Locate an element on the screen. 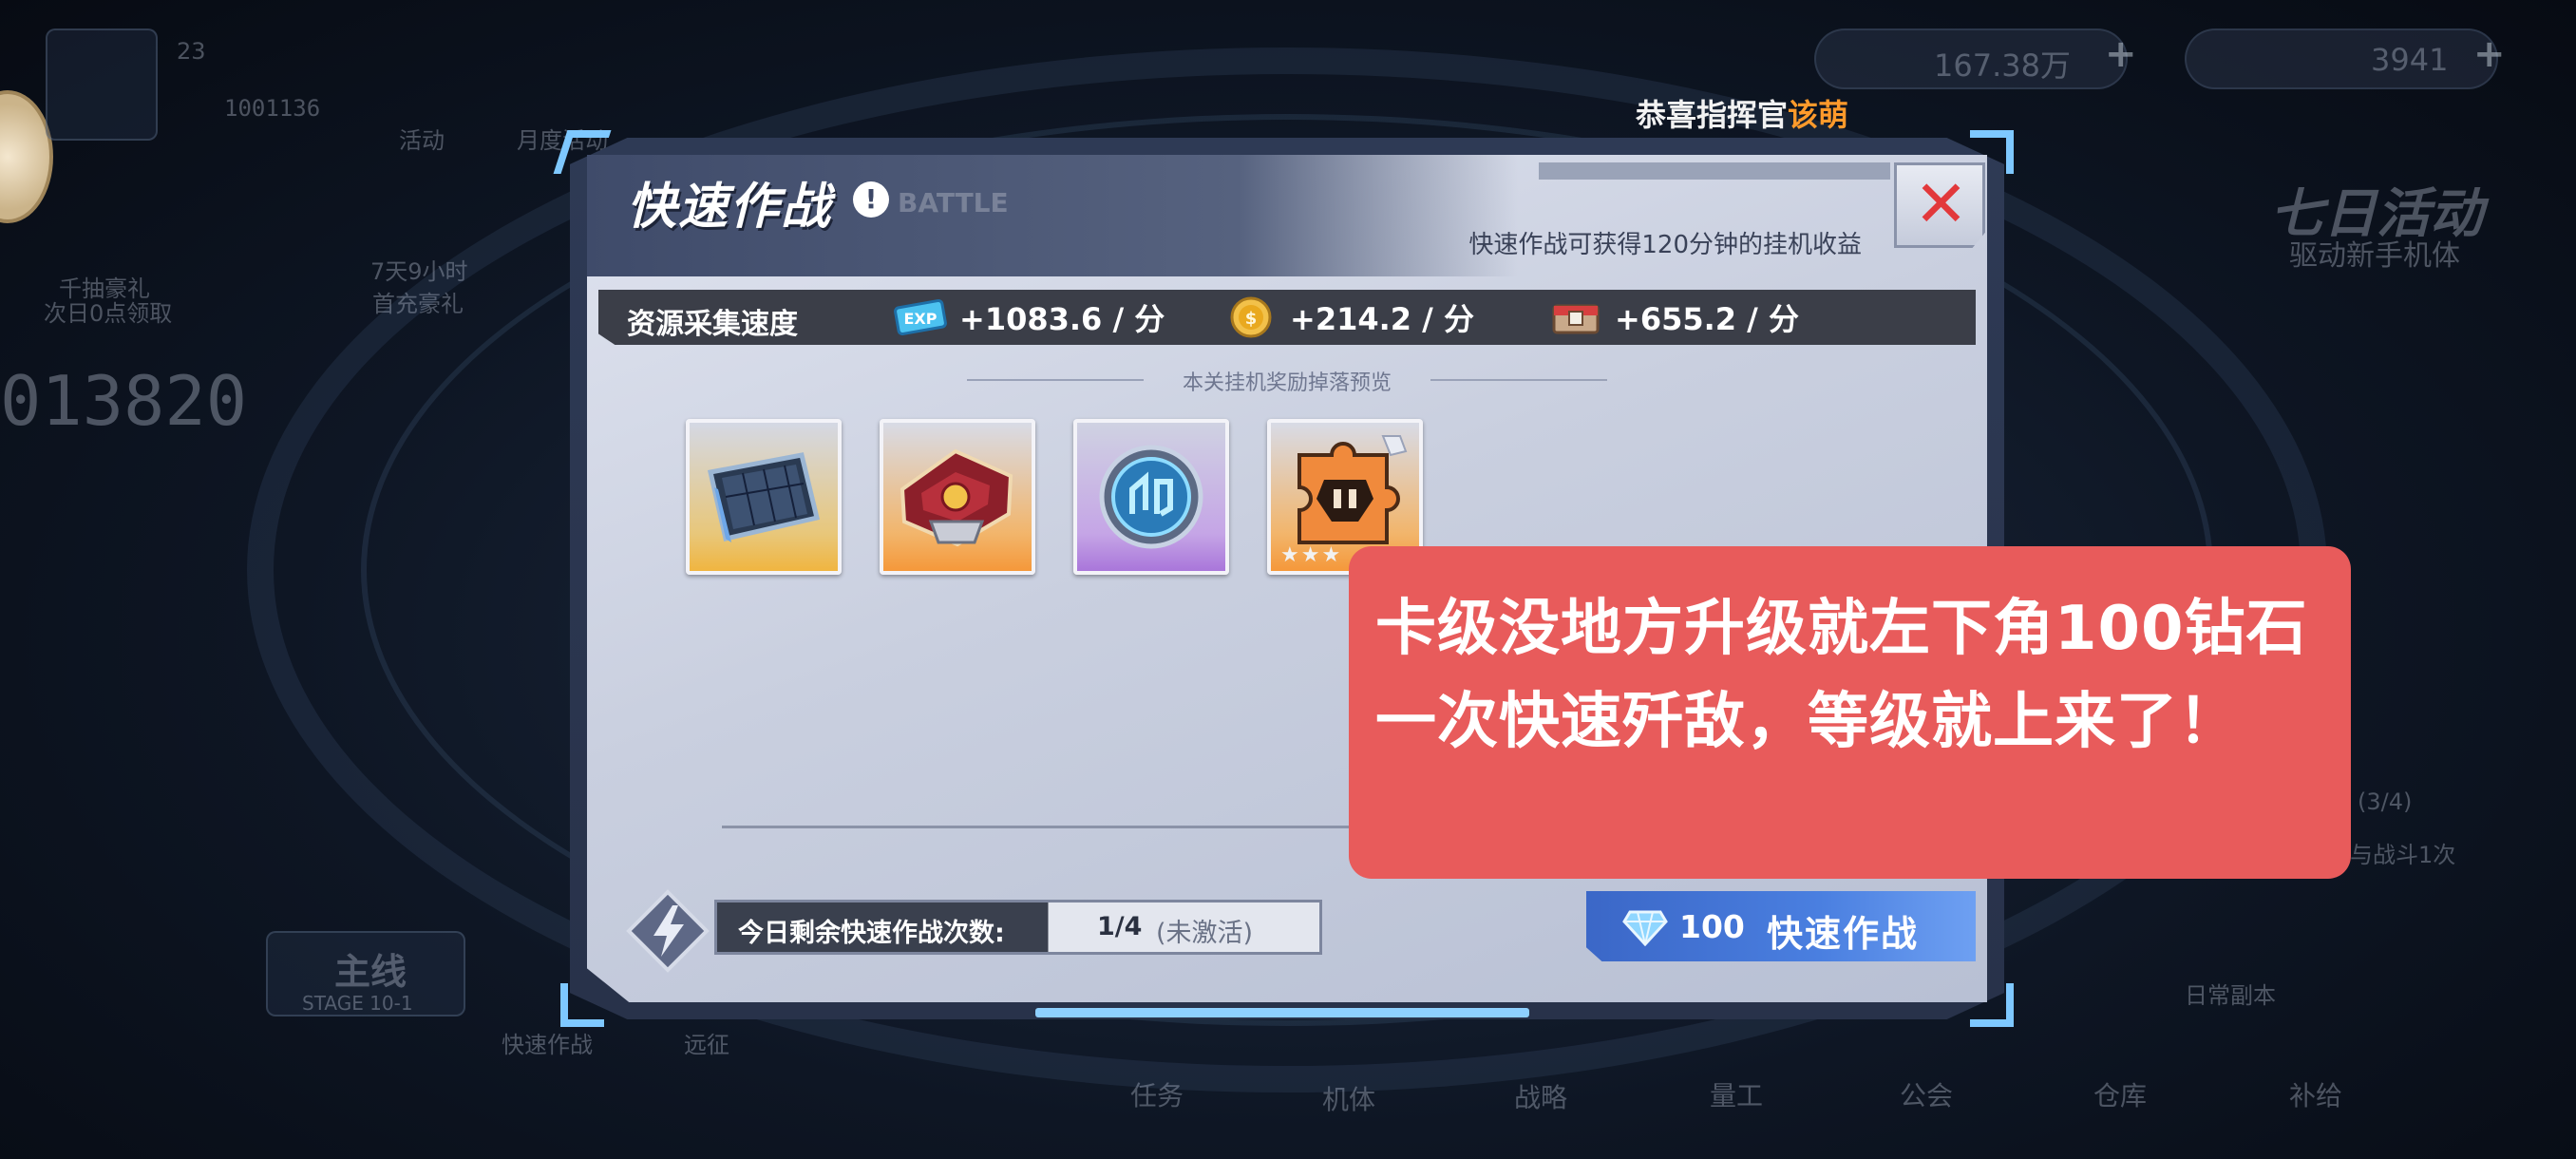  exp-icon: EXP is located at coordinates (920, 317).